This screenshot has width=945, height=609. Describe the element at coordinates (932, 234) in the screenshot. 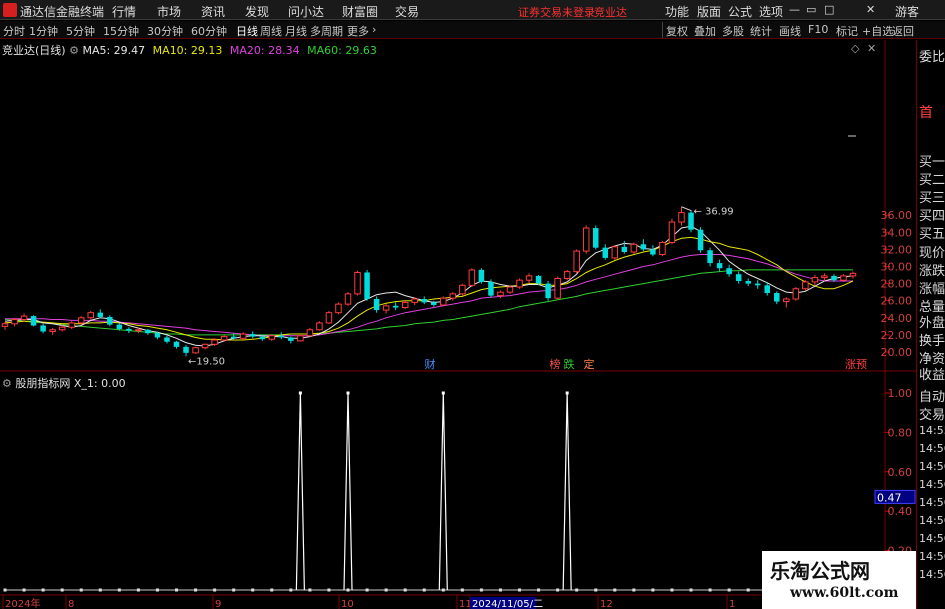

I see `side-bid5: 买五` at that location.